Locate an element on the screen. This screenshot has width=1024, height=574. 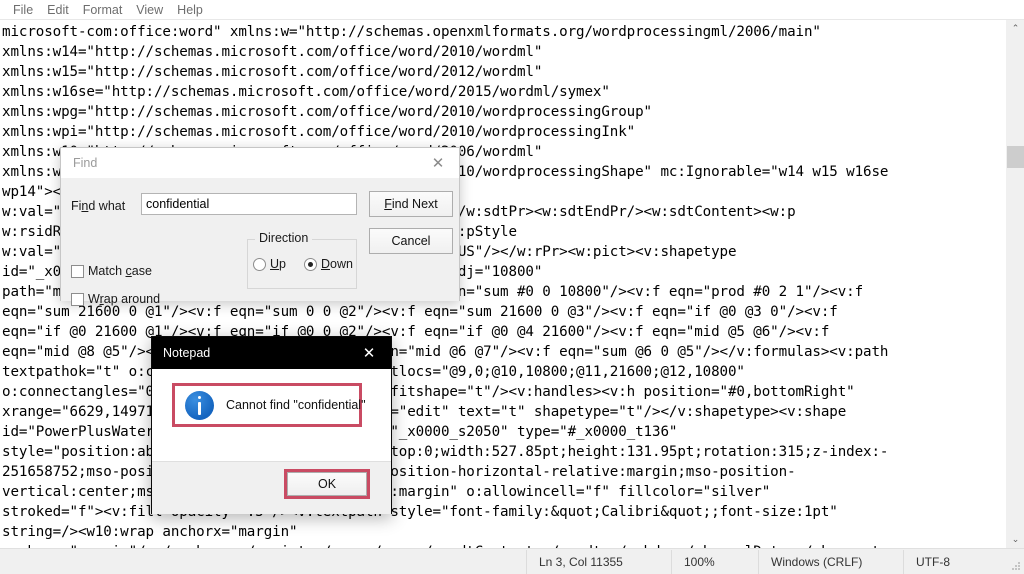
radio-circle-icon is located at coordinates (259, 264).